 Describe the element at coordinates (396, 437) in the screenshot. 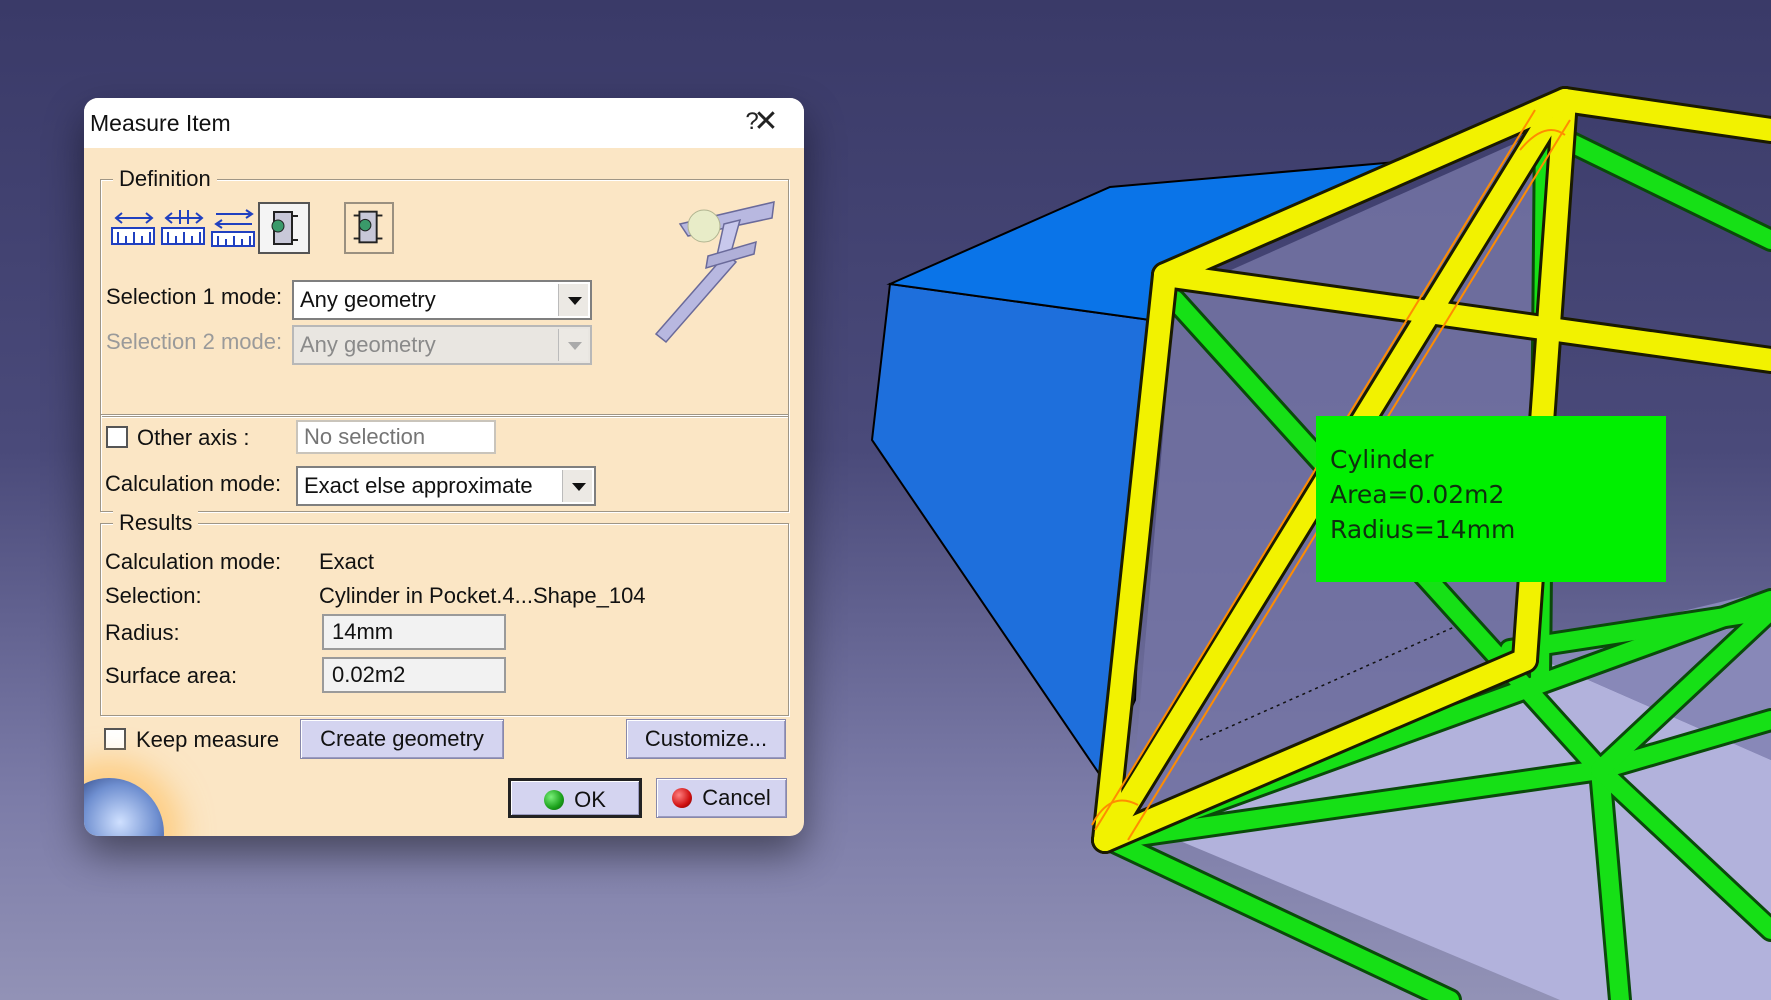

I see `other-axis-input` at that location.